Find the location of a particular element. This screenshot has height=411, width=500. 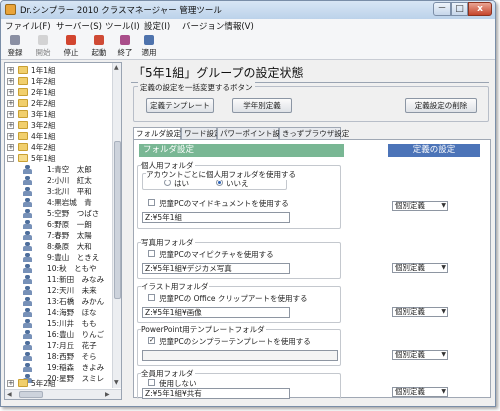

photo-path-field: Z:¥5年1組¥デジカメ写真 is located at coordinates (216, 268).